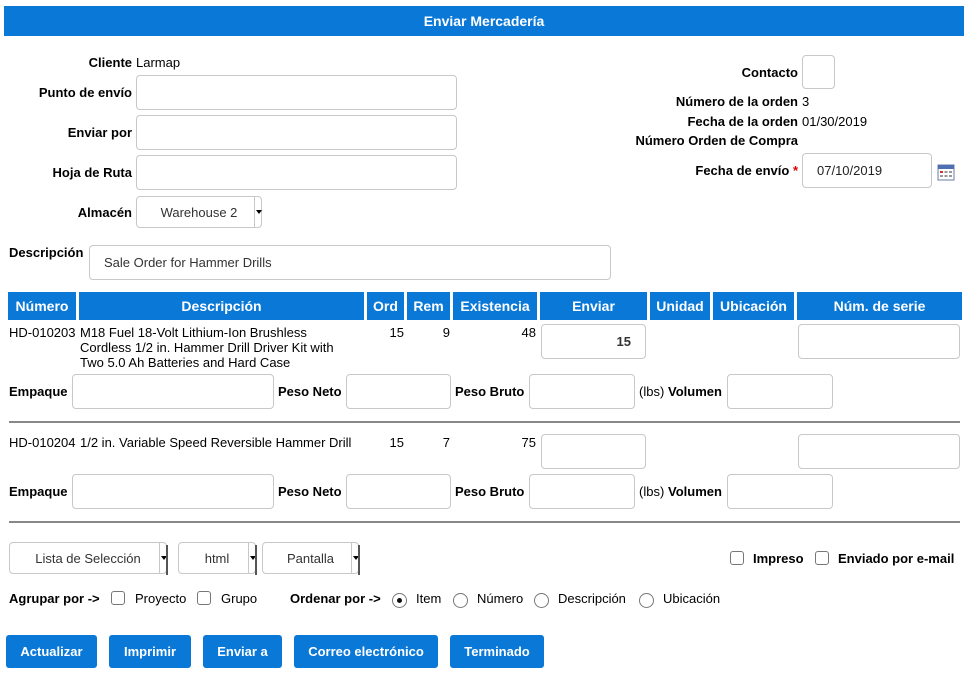  Describe the element at coordinates (592, 598) in the screenshot. I see `sort-descripcion-label: Descripción` at that location.